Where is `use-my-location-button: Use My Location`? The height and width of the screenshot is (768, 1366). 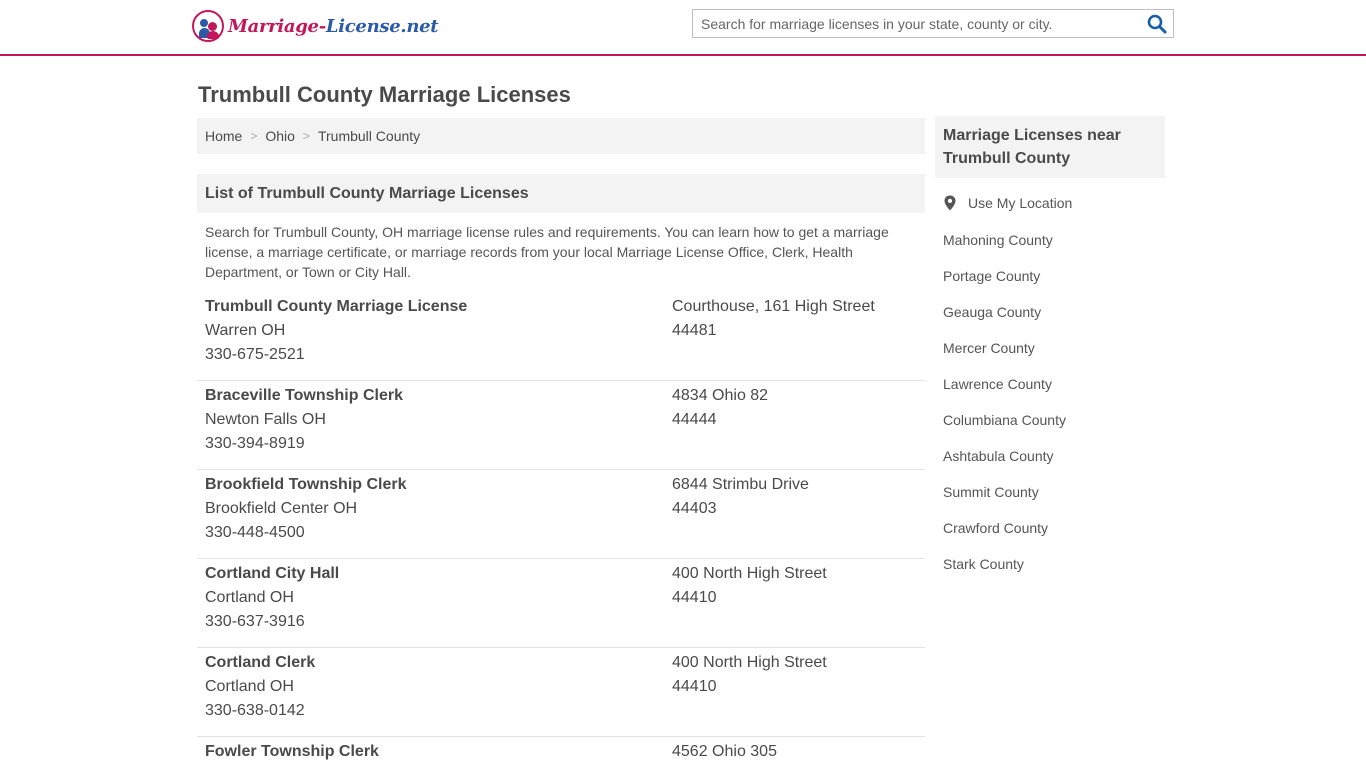
use-my-location-button: Use My Location is located at coordinates (1007, 203).